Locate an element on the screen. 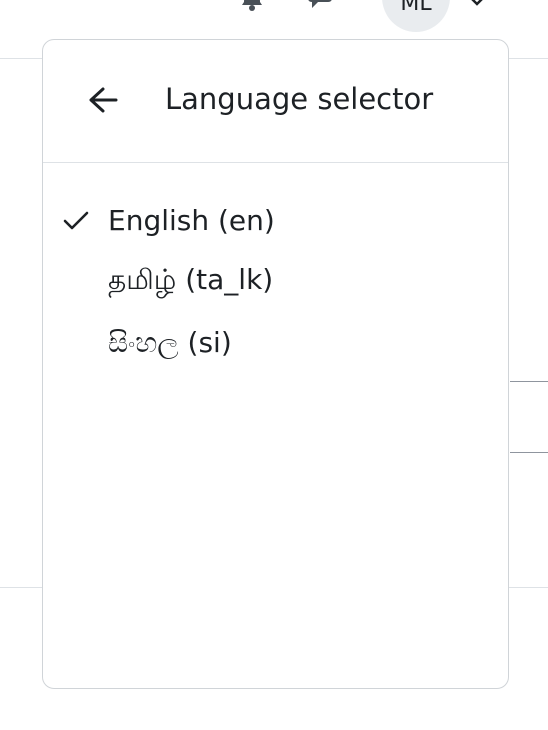 The height and width of the screenshot is (730, 548). language-option-ta-lk: தமிழ் (ta_lk) is located at coordinates (275, 281).